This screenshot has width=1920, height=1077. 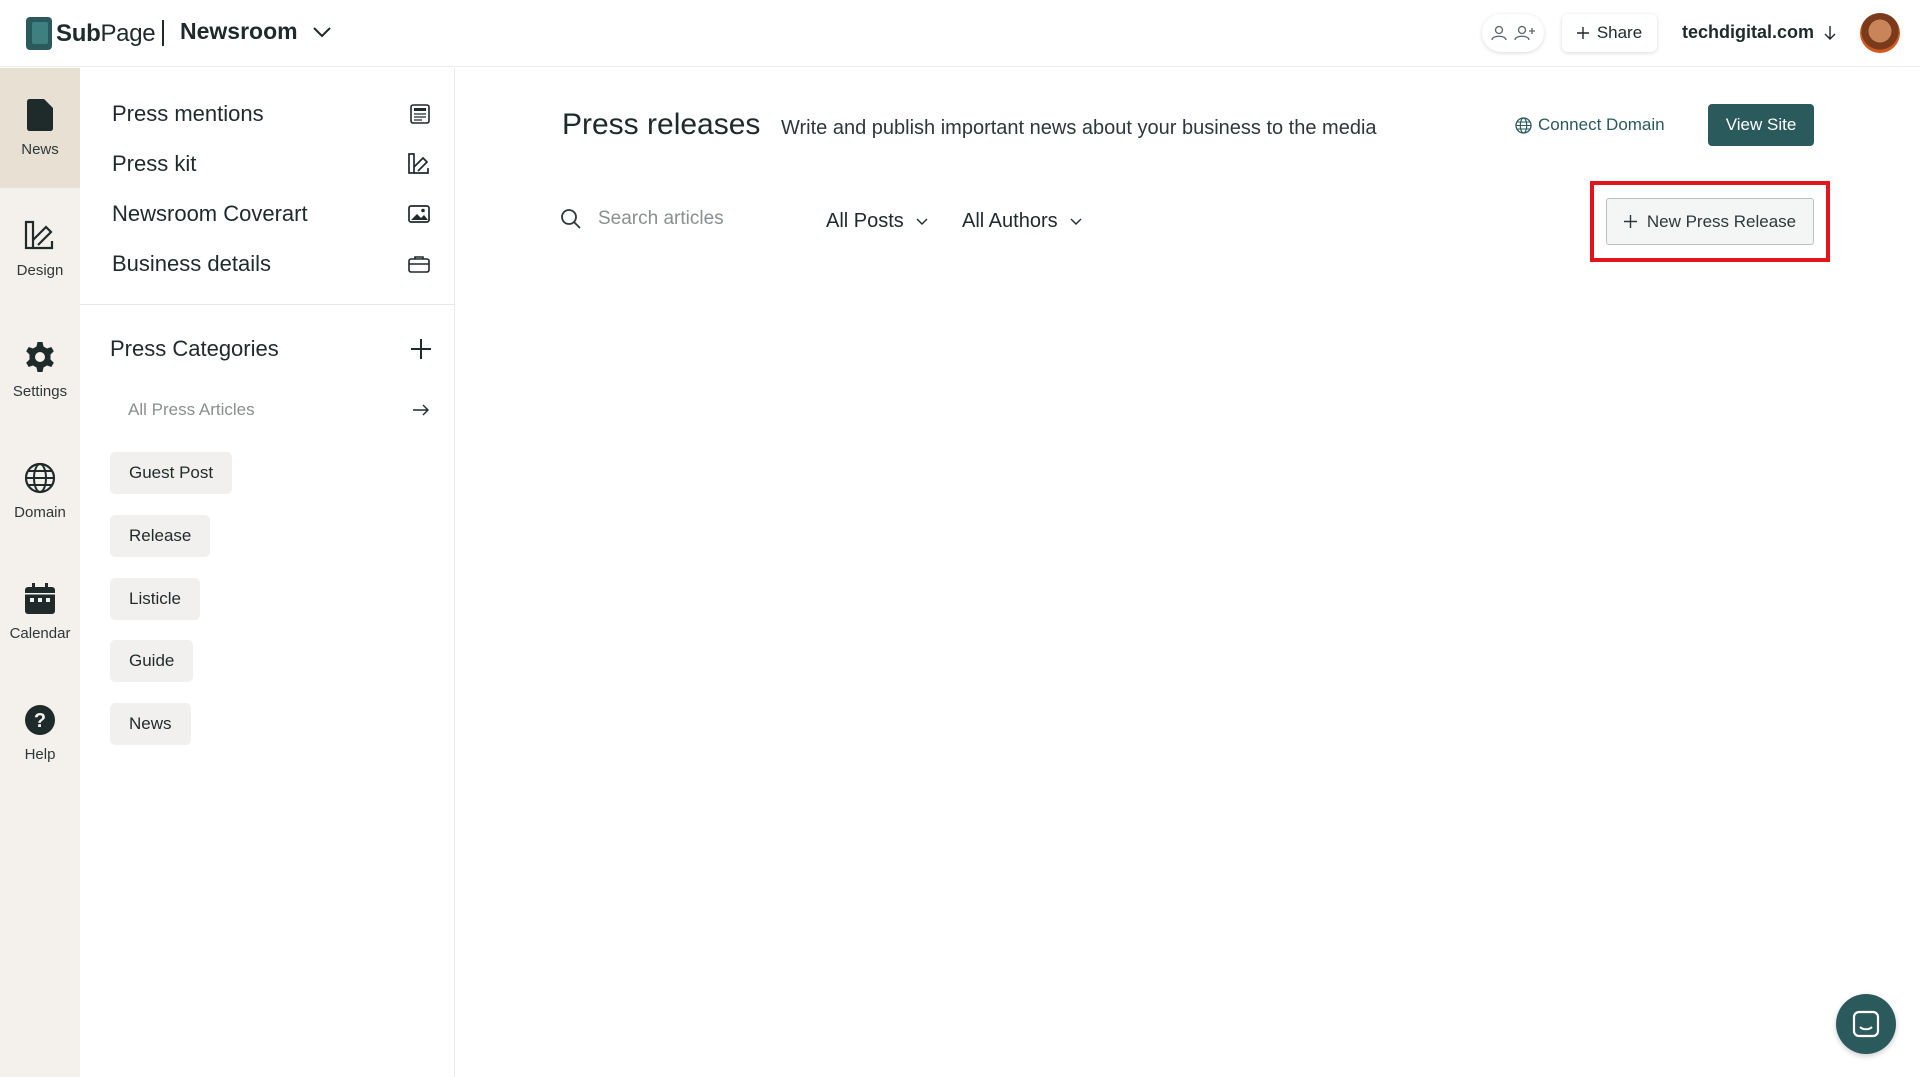 What do you see at coordinates (40, 391) in the screenshot?
I see `rail-label: Settings` at bounding box center [40, 391].